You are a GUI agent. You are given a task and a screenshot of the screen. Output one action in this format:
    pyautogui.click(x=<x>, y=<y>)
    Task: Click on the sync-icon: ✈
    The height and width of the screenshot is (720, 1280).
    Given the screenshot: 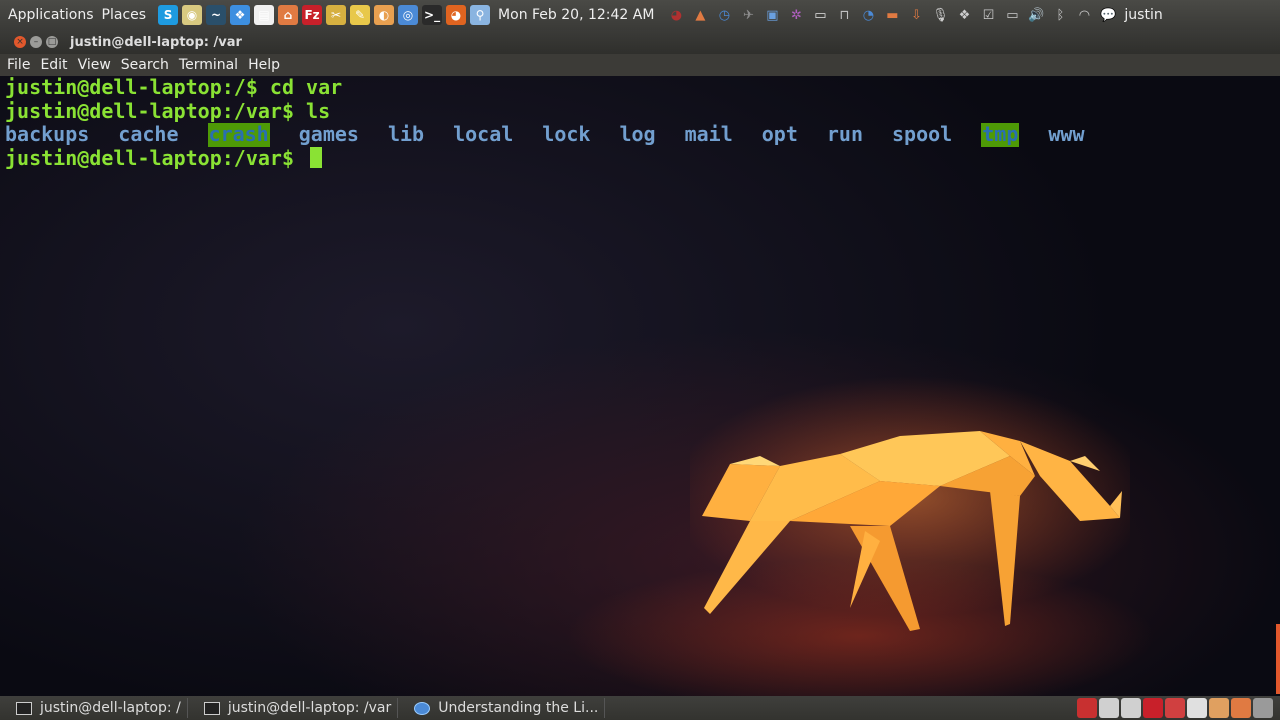 What is the action you would take?
    pyautogui.click(x=748, y=15)
    